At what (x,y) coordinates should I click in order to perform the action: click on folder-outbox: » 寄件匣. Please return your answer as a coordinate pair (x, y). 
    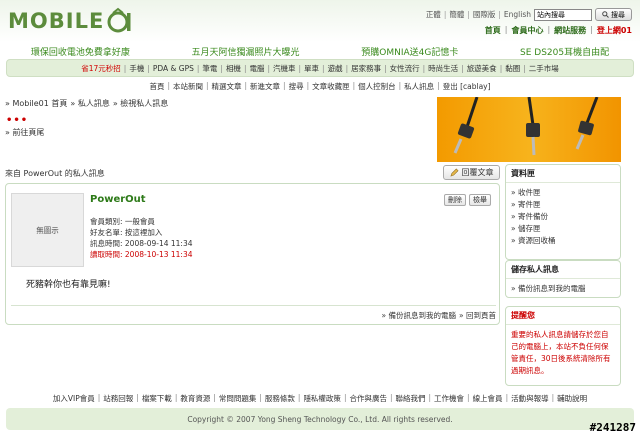
    Looking at the image, I should click on (563, 205).